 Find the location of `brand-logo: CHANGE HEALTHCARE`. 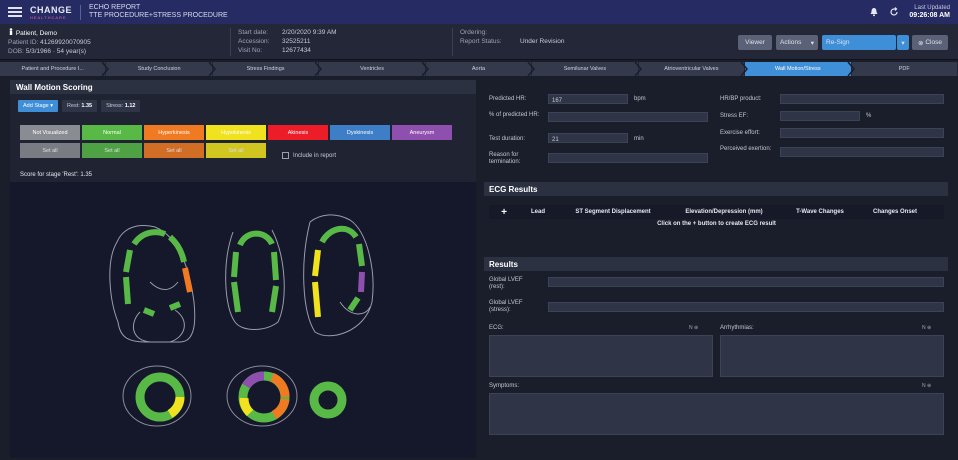

brand-logo: CHANGE HEALTHCARE is located at coordinates (56, 12).